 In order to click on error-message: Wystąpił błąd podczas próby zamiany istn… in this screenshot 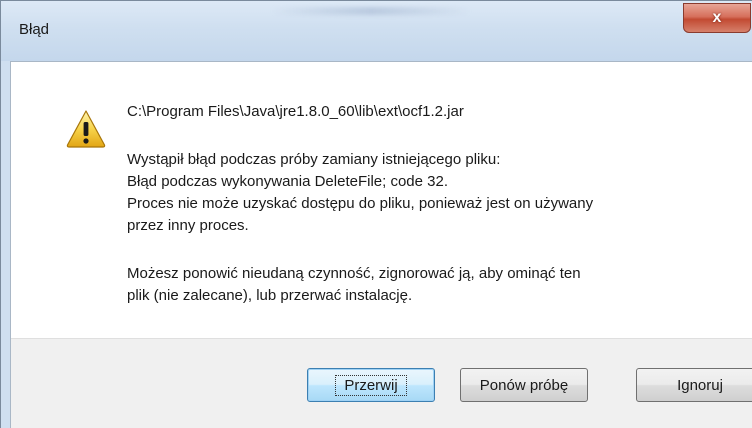, I will do `click(360, 193)`.